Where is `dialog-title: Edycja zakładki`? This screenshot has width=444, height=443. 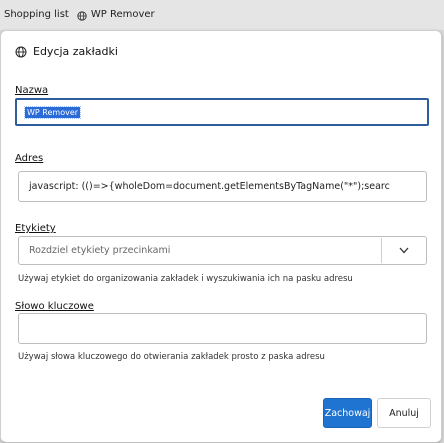
dialog-title: Edycja zakładki is located at coordinates (66, 51).